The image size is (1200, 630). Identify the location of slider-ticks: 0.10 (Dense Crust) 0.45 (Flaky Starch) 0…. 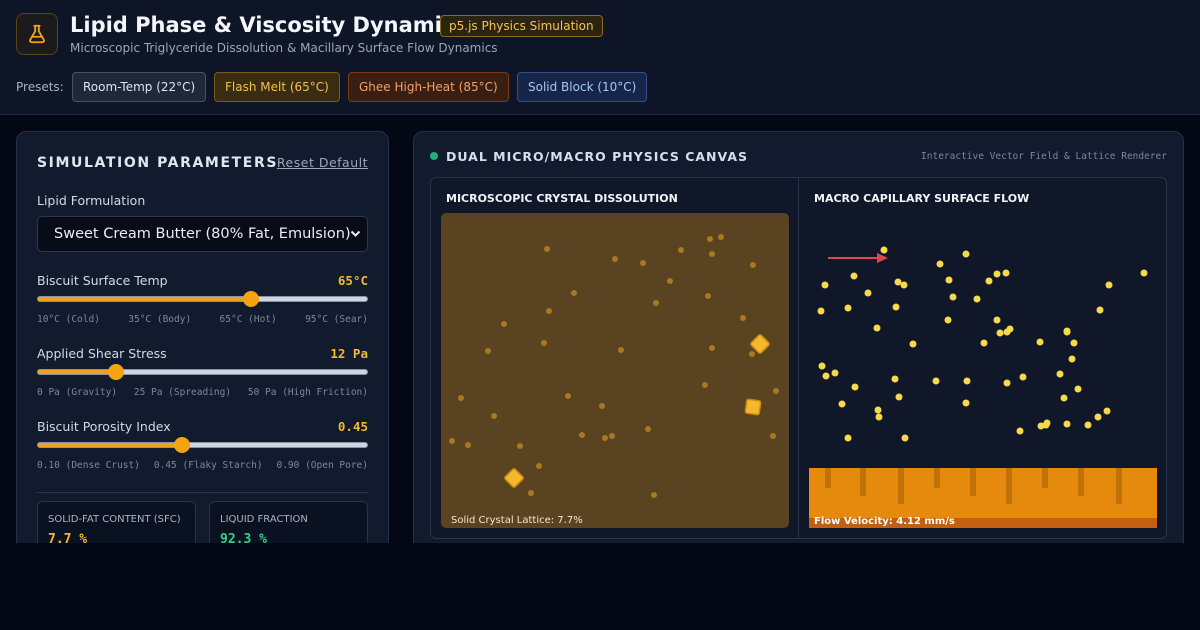
(202, 465).